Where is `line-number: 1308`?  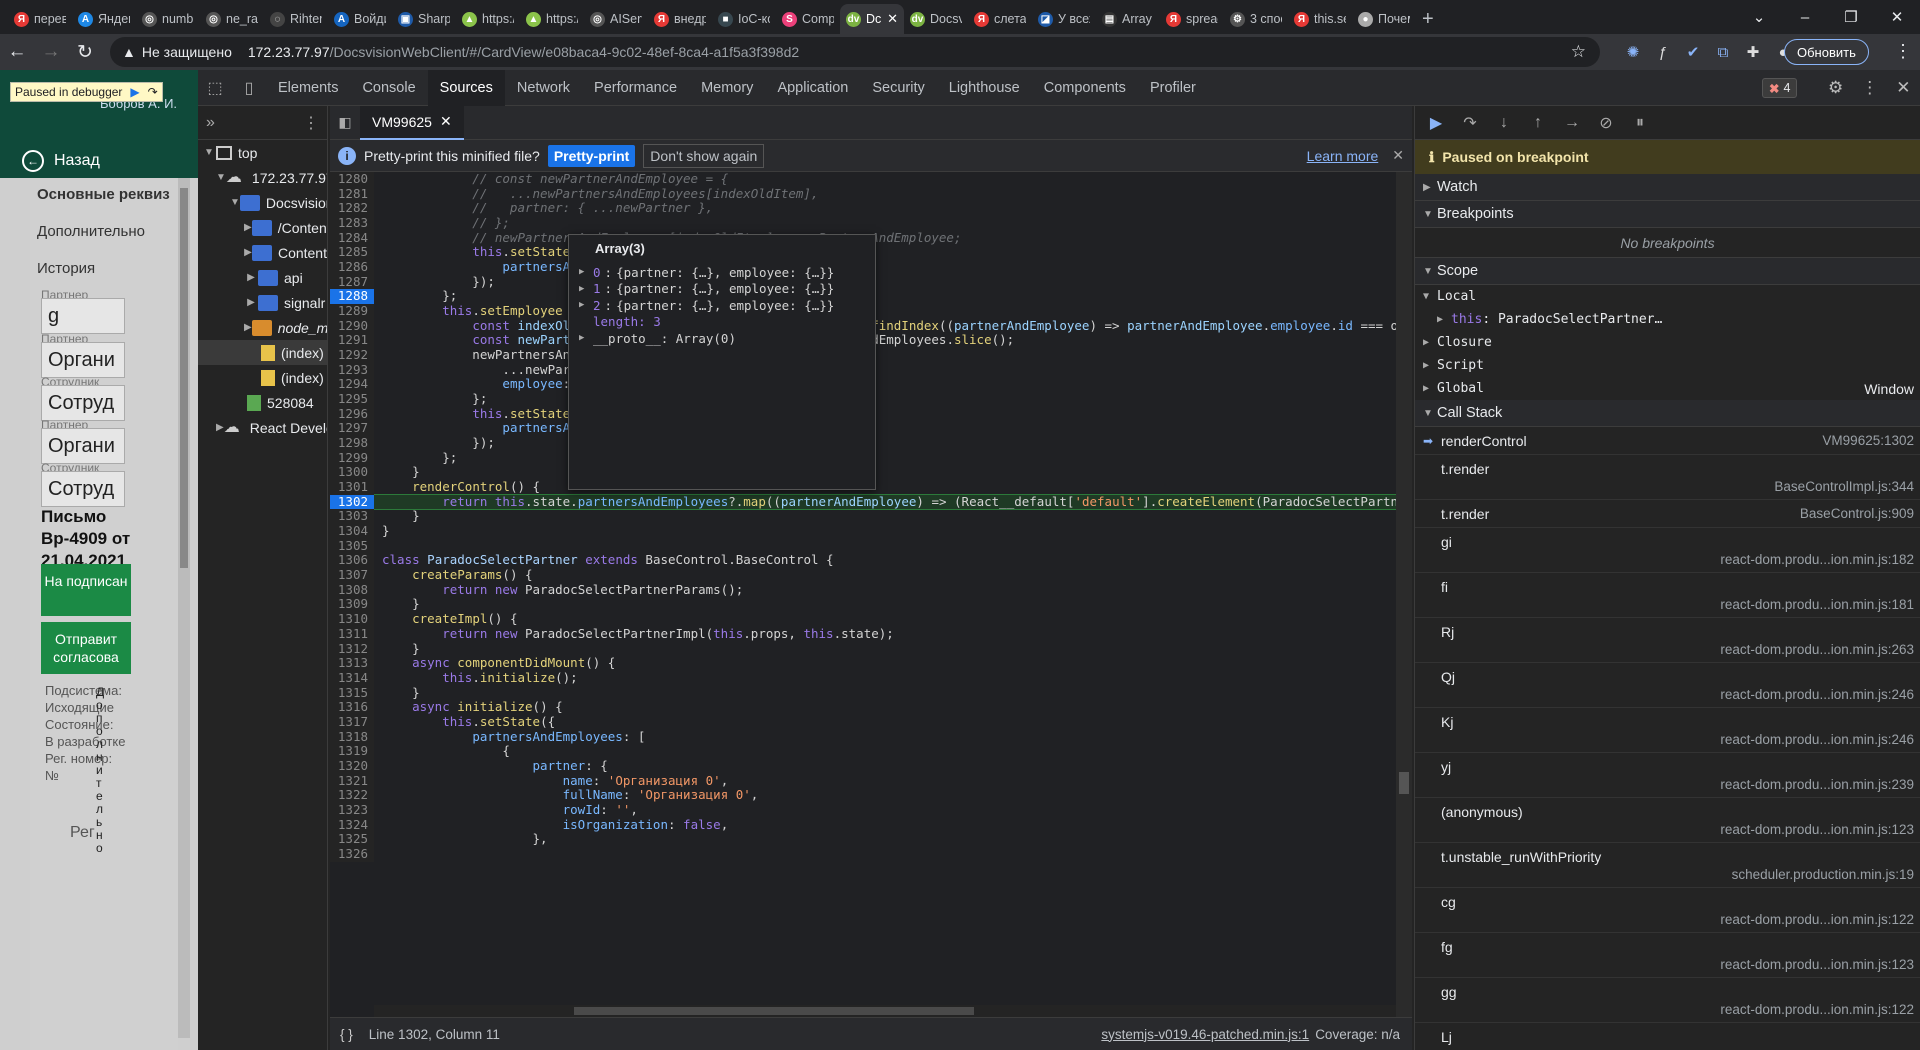
line-number: 1308 is located at coordinates (352, 590).